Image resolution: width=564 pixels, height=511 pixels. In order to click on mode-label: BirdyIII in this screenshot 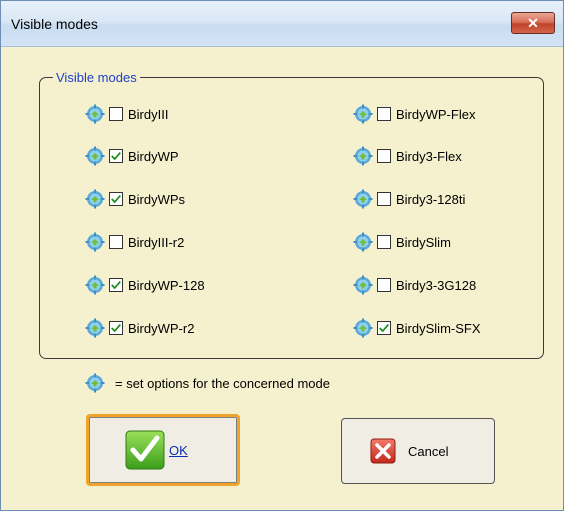, I will do `click(148, 114)`.